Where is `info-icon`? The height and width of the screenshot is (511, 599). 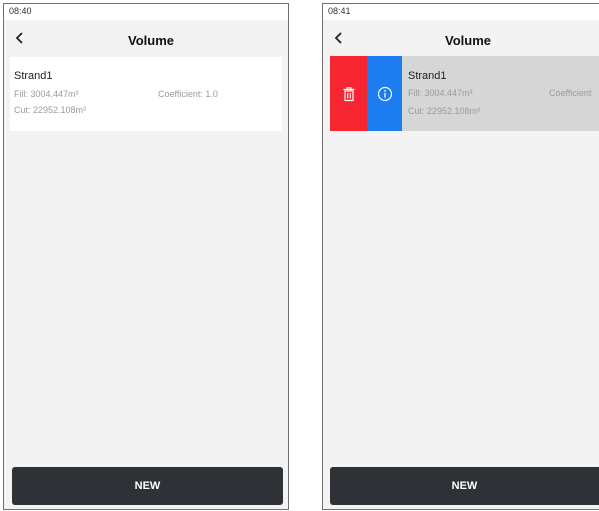 info-icon is located at coordinates (384, 93).